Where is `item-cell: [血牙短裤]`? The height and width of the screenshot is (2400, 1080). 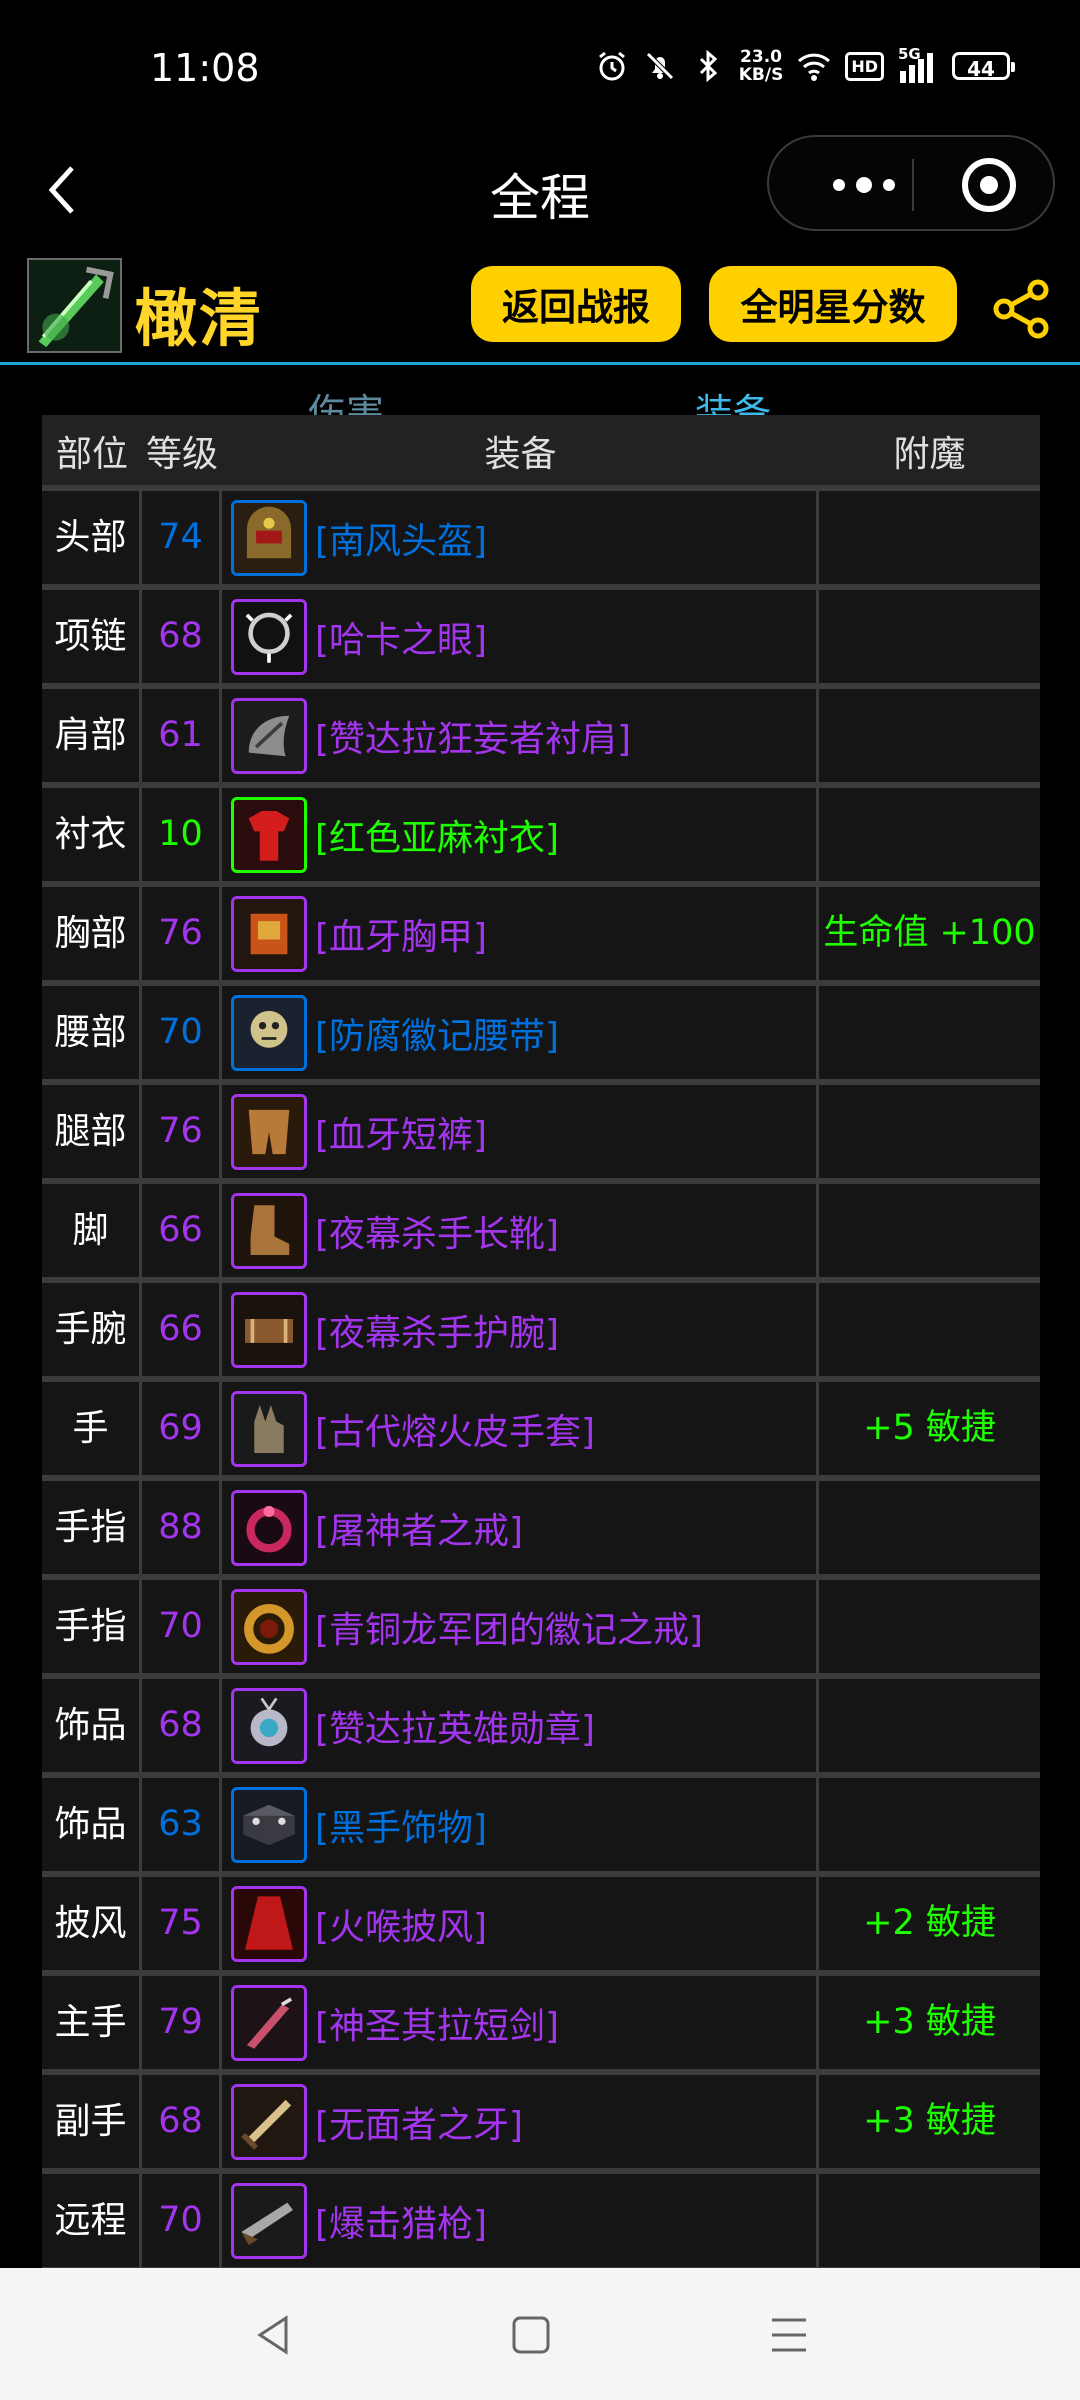
item-cell: [血牙短裤] is located at coordinates (520, 1131).